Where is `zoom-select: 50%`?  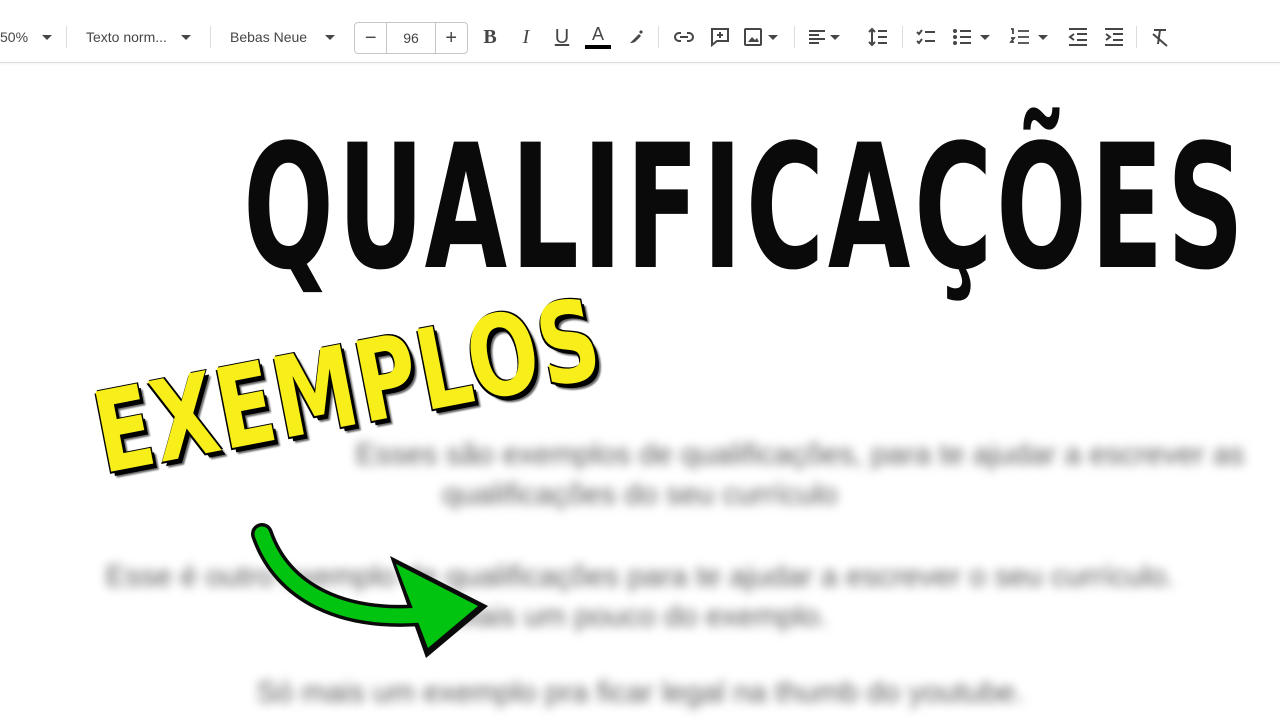
zoom-select: 50% is located at coordinates (26, 37).